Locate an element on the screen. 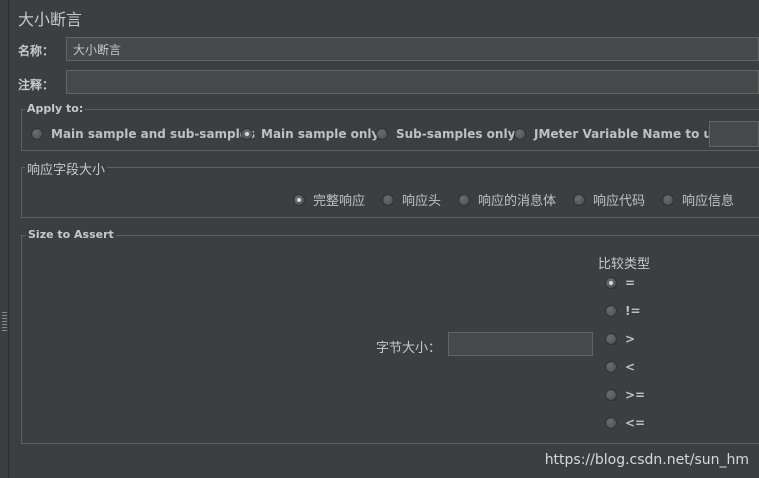 This screenshot has height=478, width=759. radio-label: JMeter Variable Name to use is located at coordinates (631, 134).